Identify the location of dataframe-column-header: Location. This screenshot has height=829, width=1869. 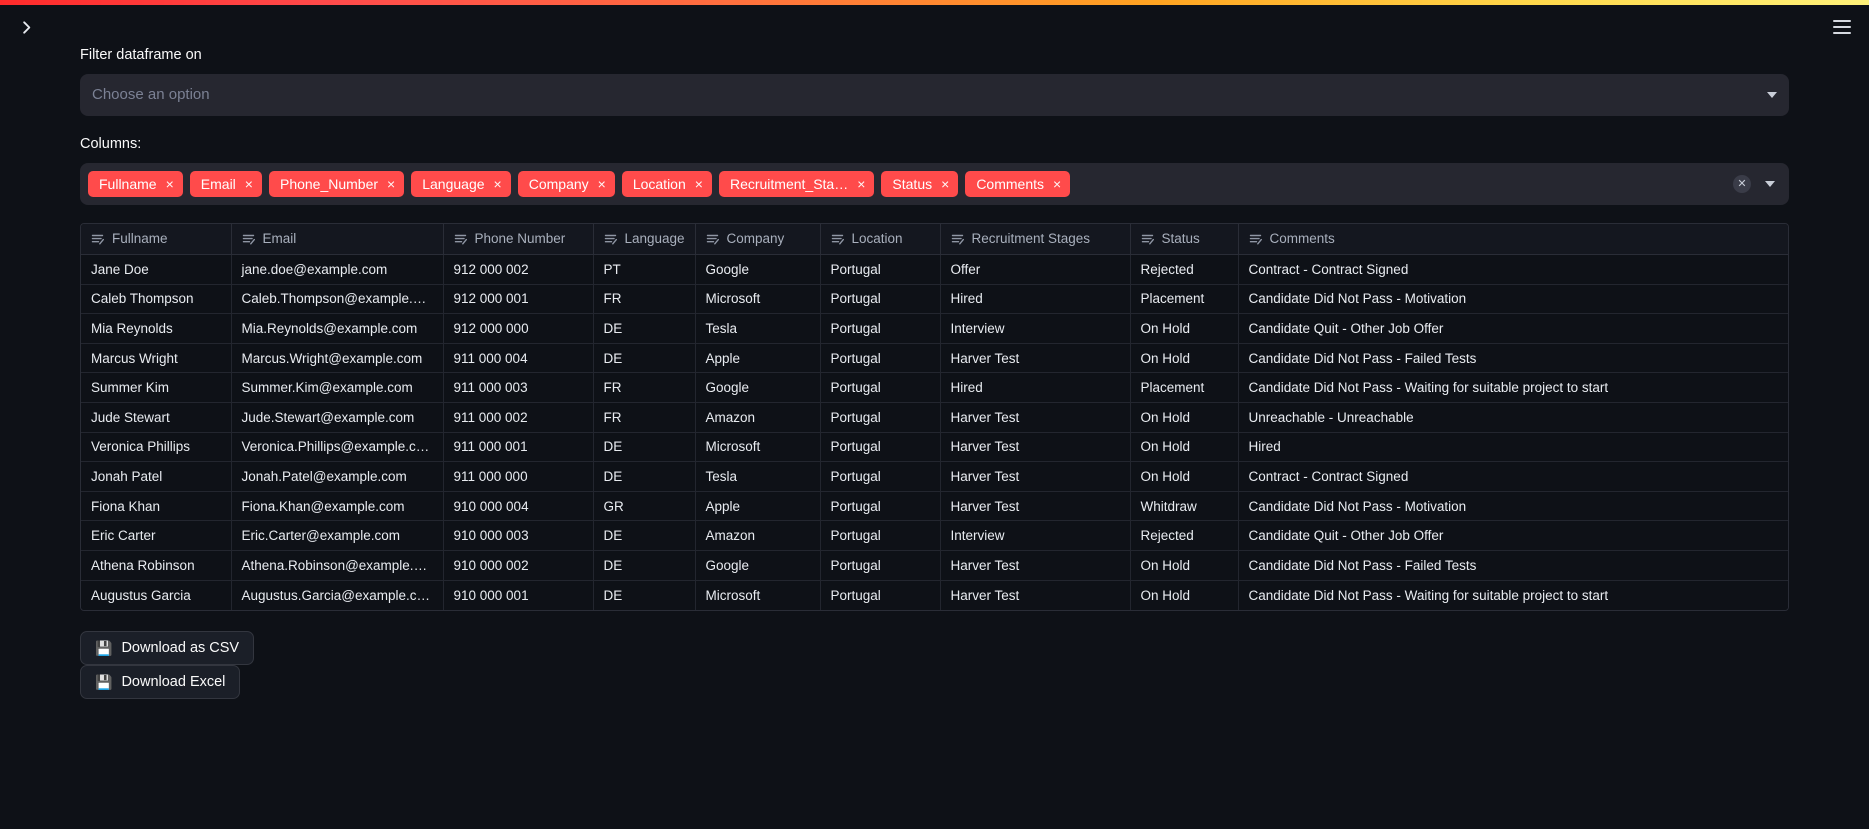
(880, 239).